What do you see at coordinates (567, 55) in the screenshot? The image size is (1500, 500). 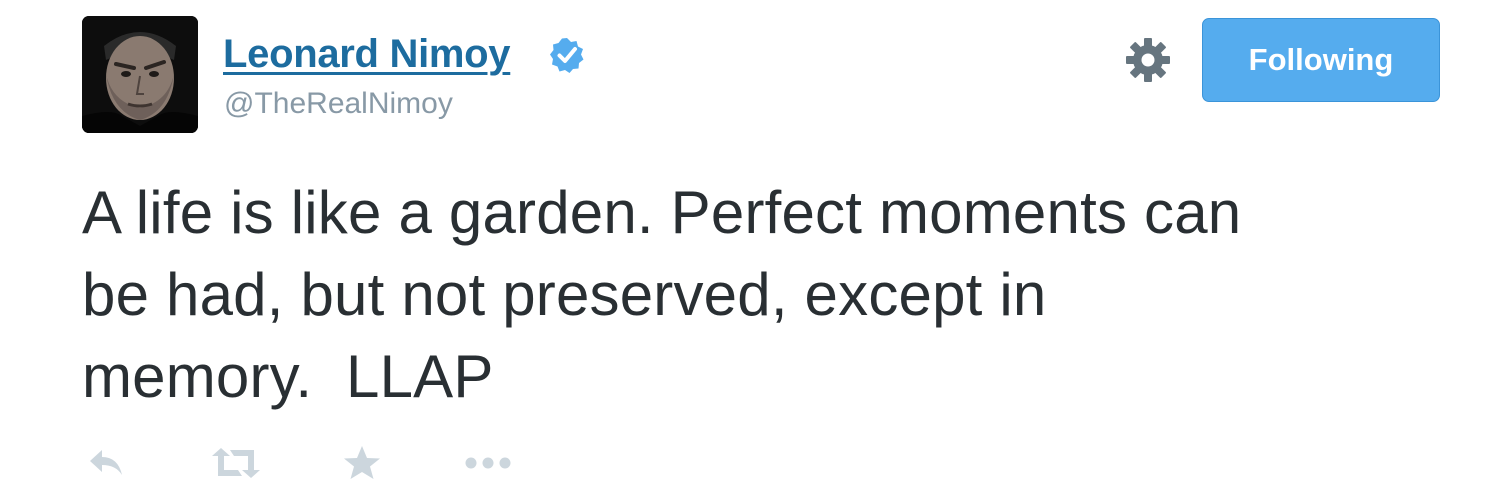 I see `verified-badge-icon` at bounding box center [567, 55].